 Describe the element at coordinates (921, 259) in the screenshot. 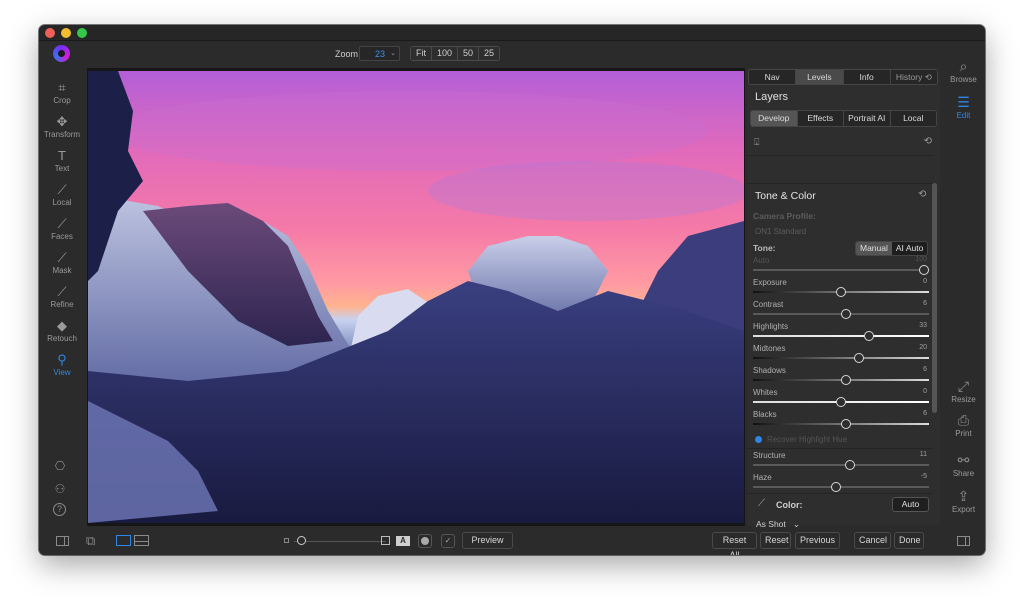

I see `slider-value: 100` at that location.